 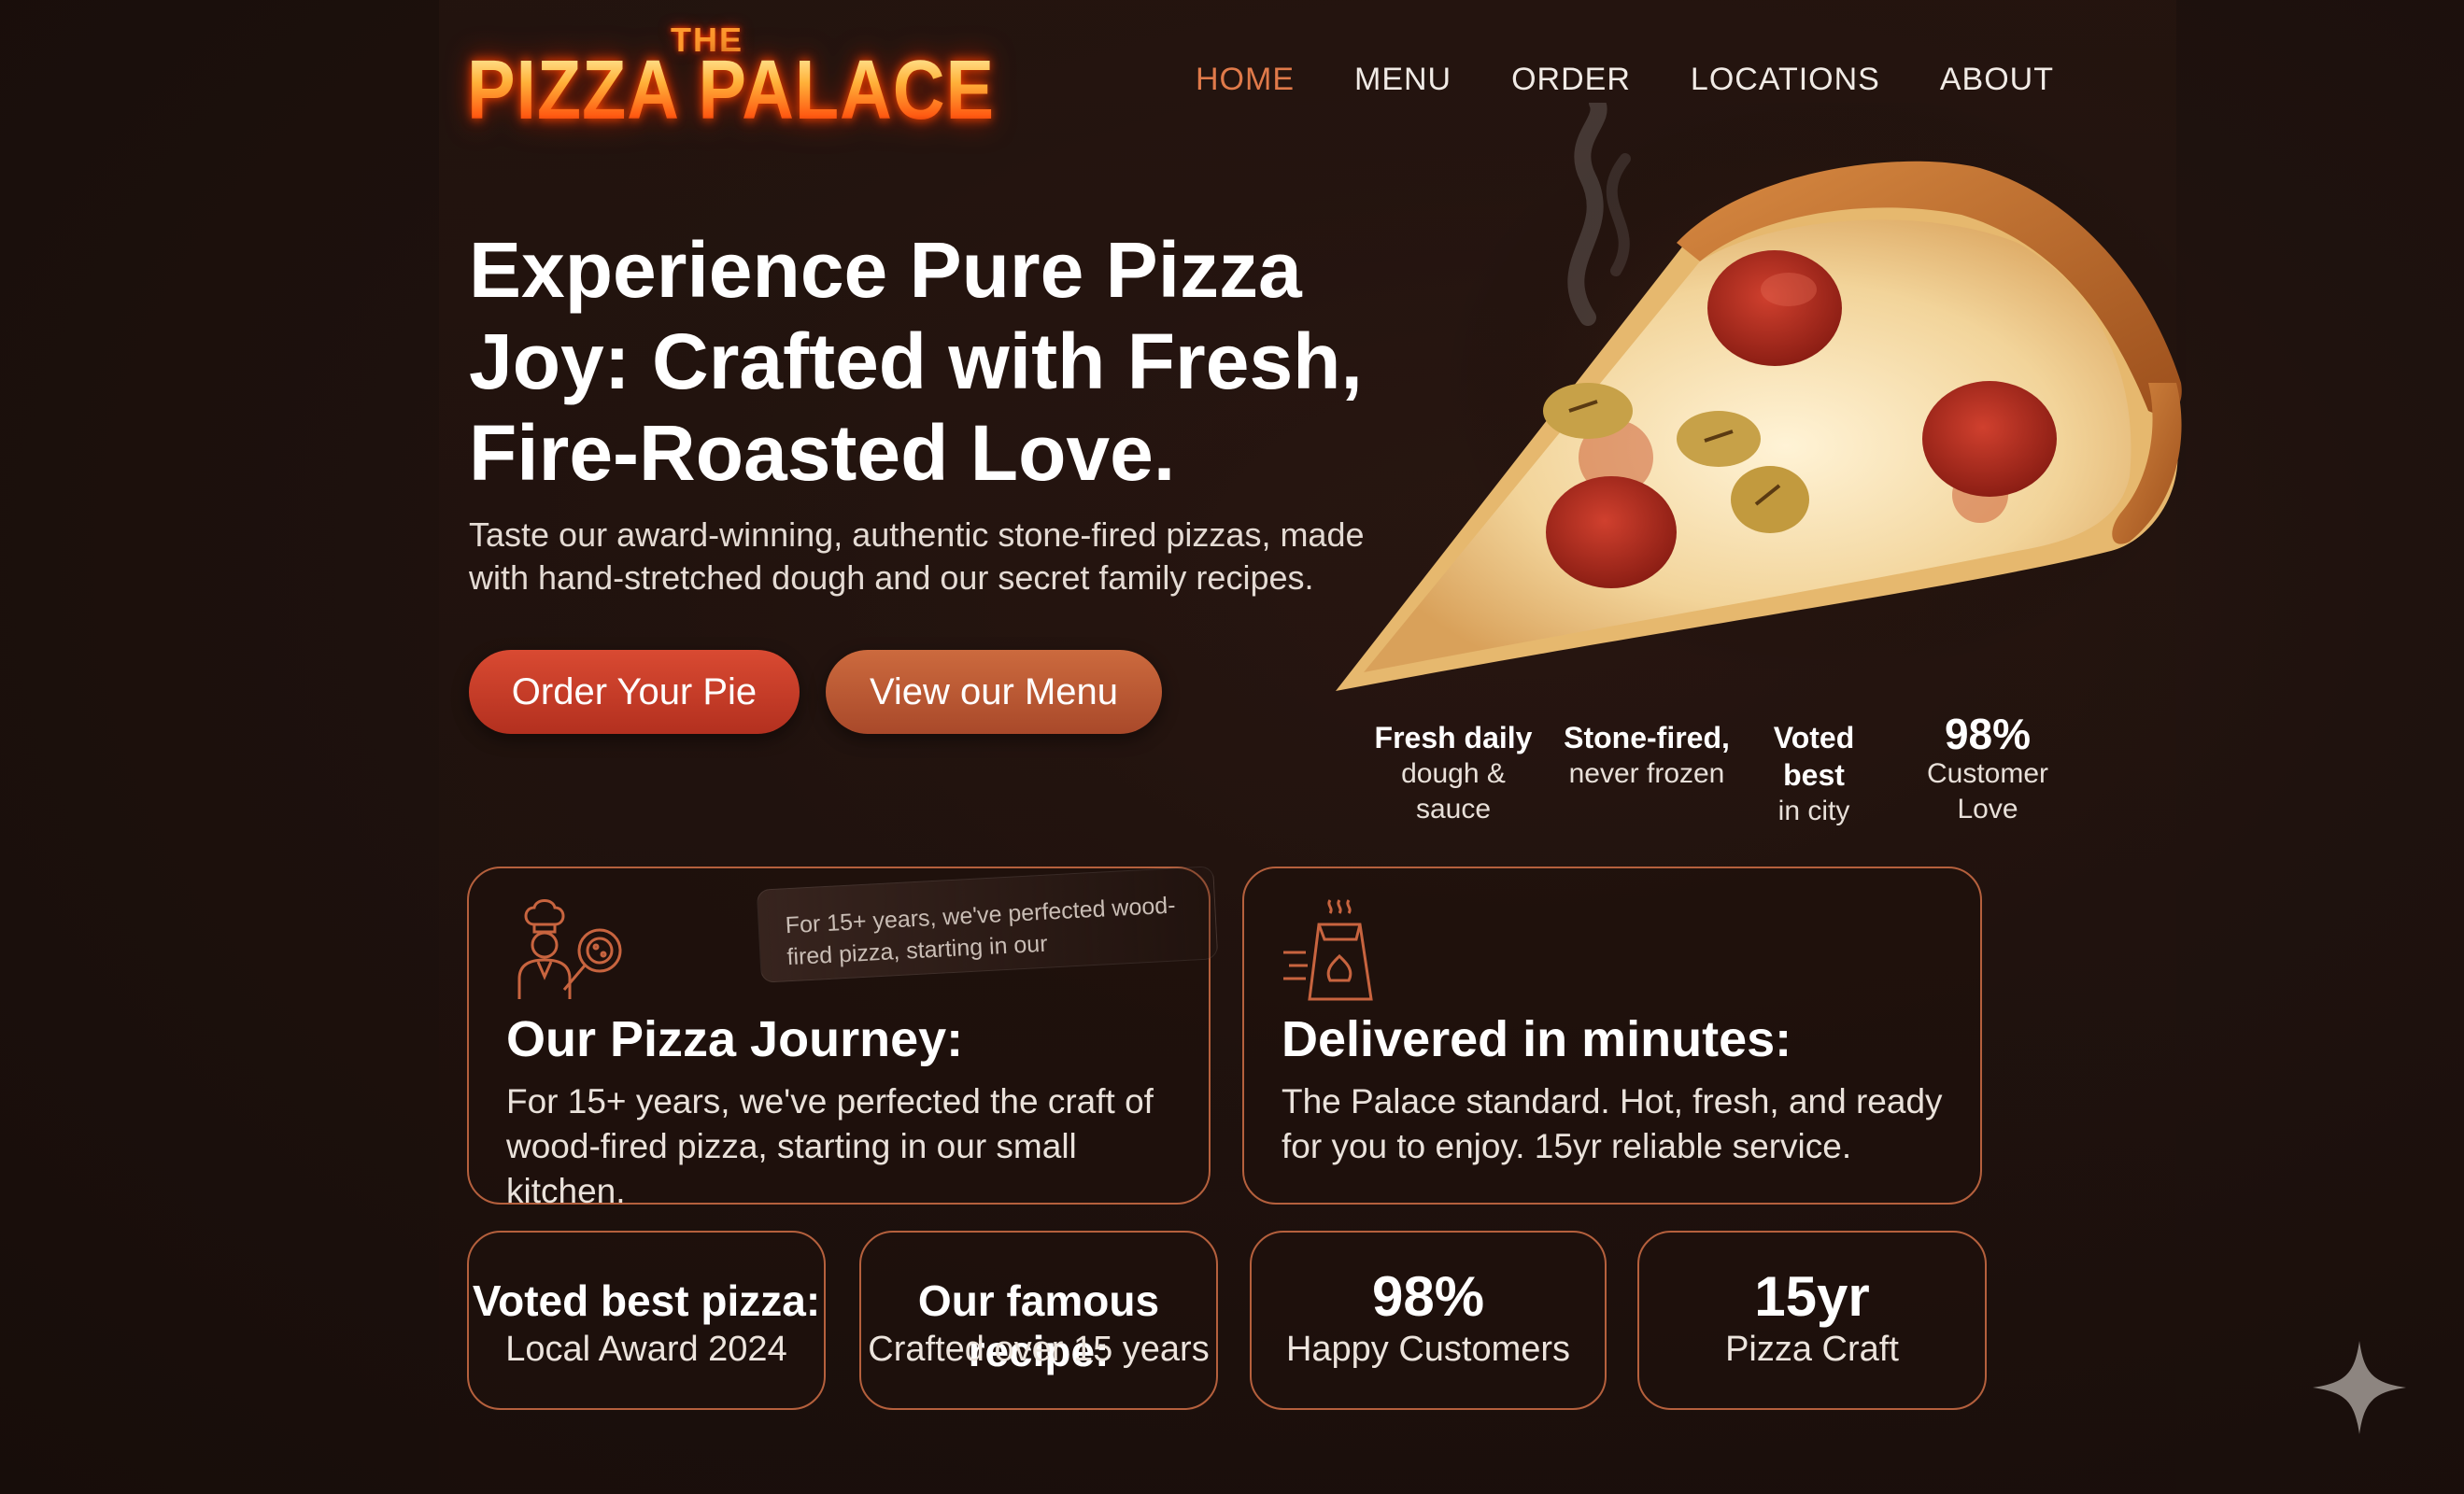 What do you see at coordinates (1761, 397) in the screenshot?
I see `pizza-slice-image` at bounding box center [1761, 397].